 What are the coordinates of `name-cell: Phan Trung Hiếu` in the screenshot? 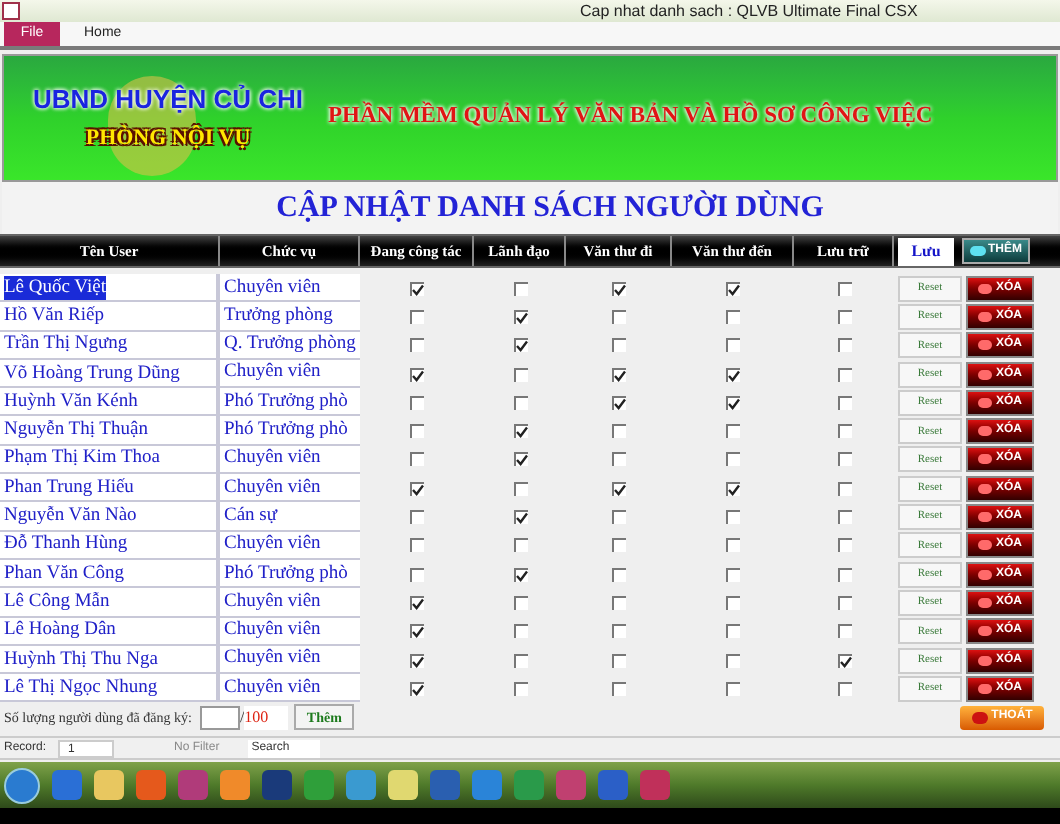 It's located at (110, 488).